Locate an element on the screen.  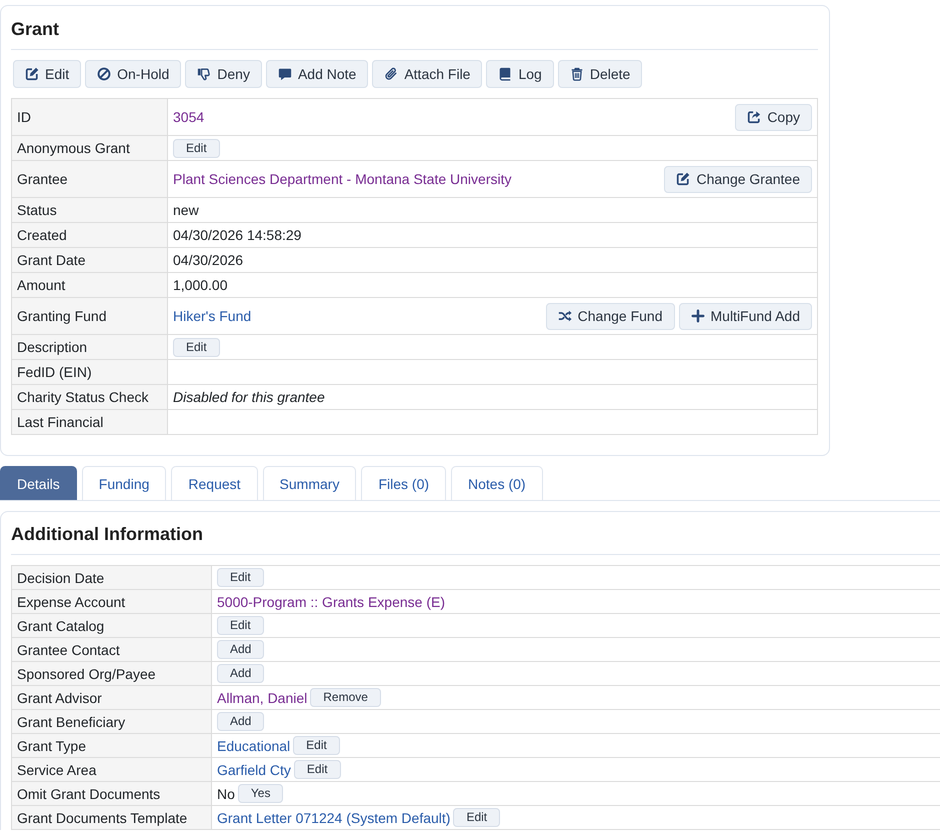
field-label: Omit Grant Documents is located at coordinates (112, 794).